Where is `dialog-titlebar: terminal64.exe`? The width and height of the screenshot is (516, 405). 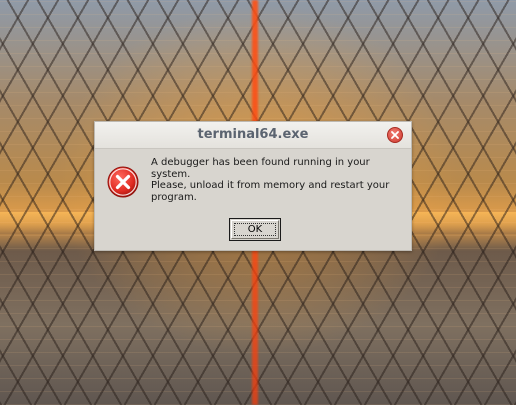
dialog-titlebar: terminal64.exe is located at coordinates (253, 135).